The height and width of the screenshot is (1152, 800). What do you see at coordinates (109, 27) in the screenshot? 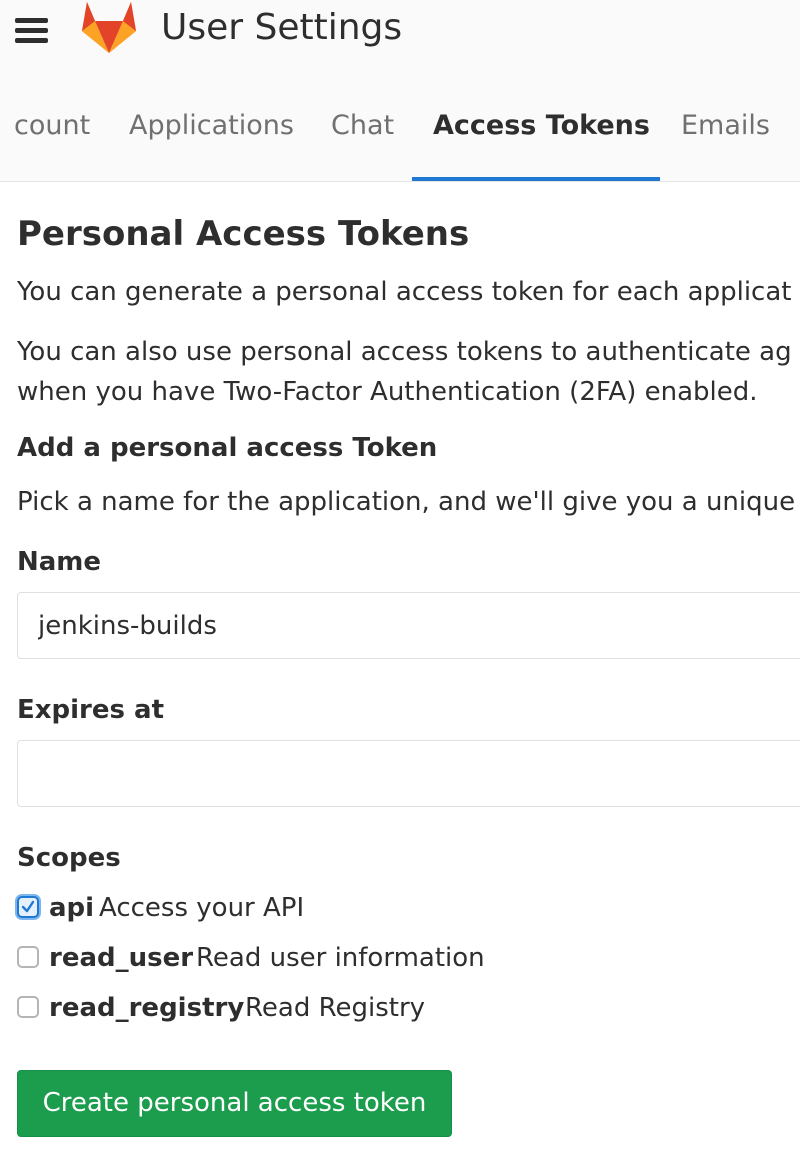
I see `gitlab-logo-icon` at bounding box center [109, 27].